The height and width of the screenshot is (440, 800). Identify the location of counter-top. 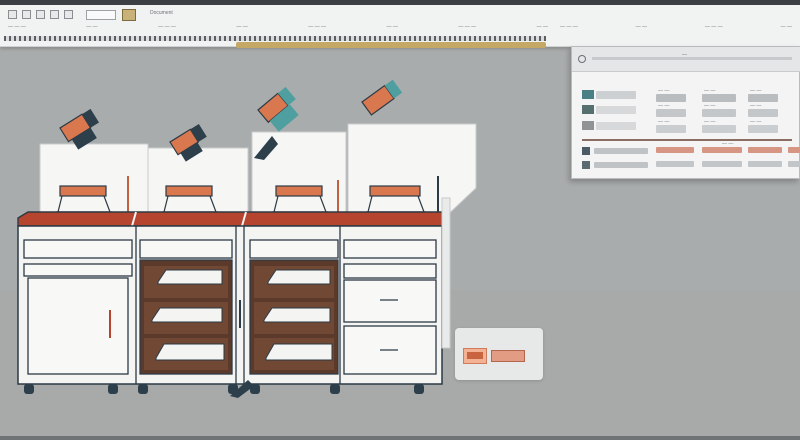
(232, 219).